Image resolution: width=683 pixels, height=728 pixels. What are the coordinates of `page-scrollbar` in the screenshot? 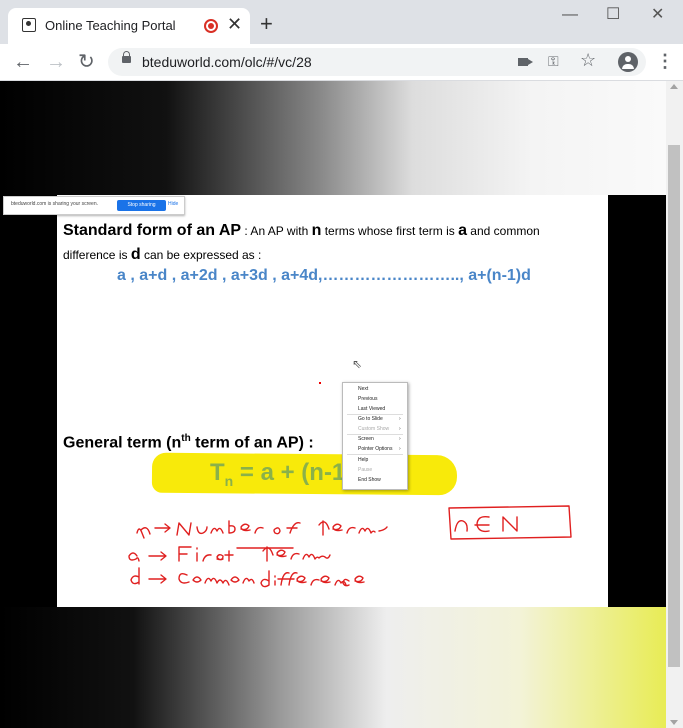 It's located at (674, 404).